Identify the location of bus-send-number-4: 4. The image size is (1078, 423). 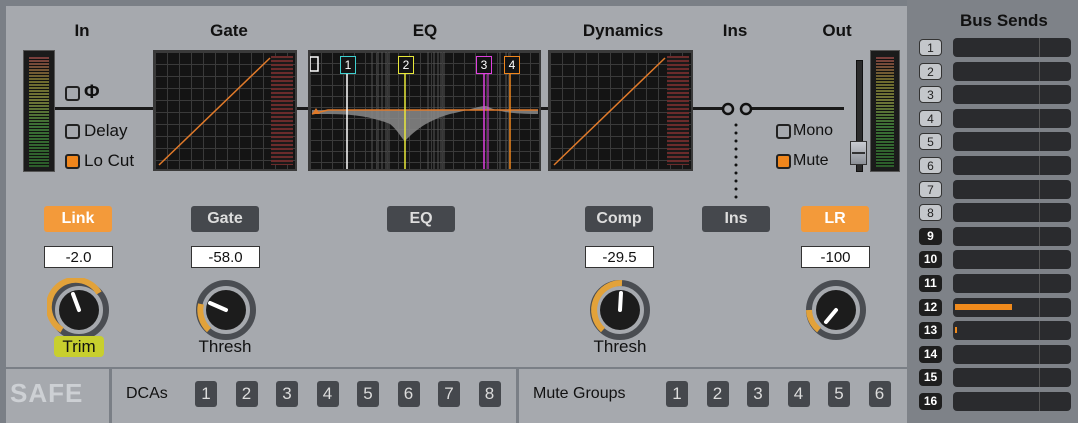
(930, 118).